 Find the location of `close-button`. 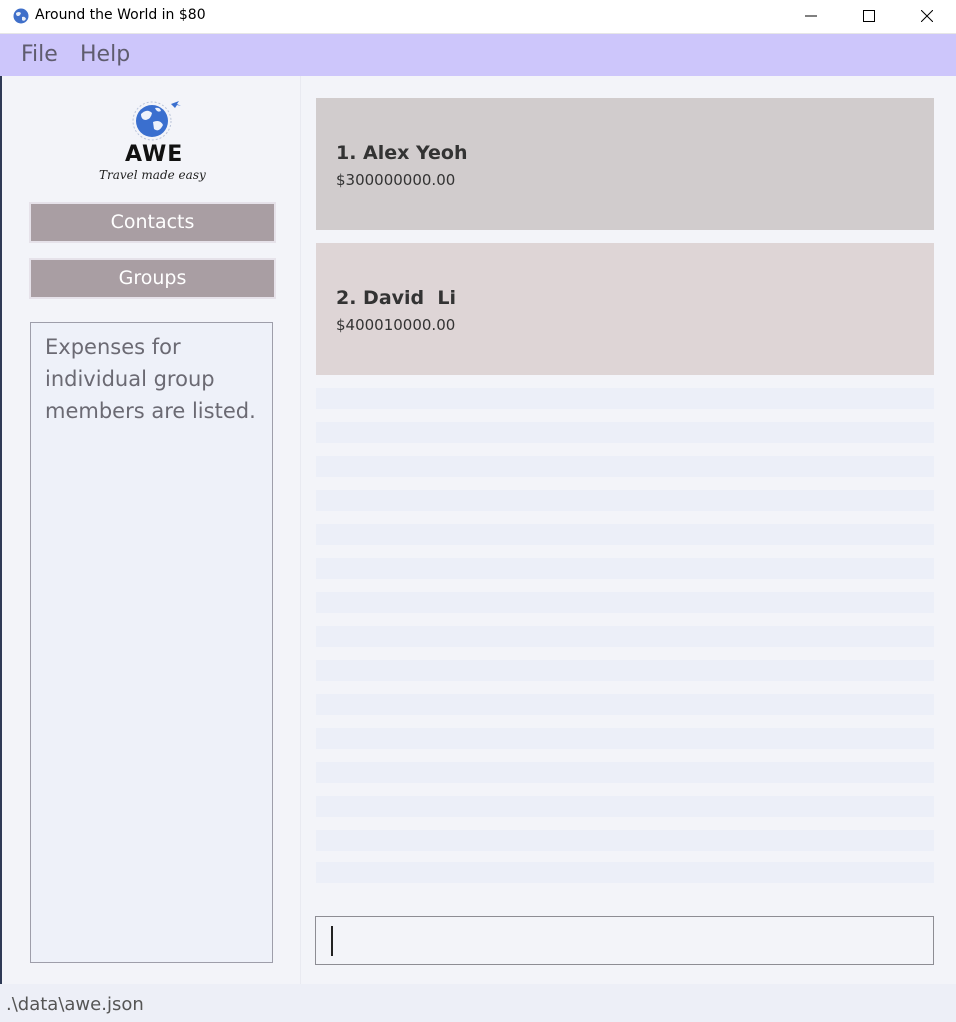

close-button is located at coordinates (927, 16).